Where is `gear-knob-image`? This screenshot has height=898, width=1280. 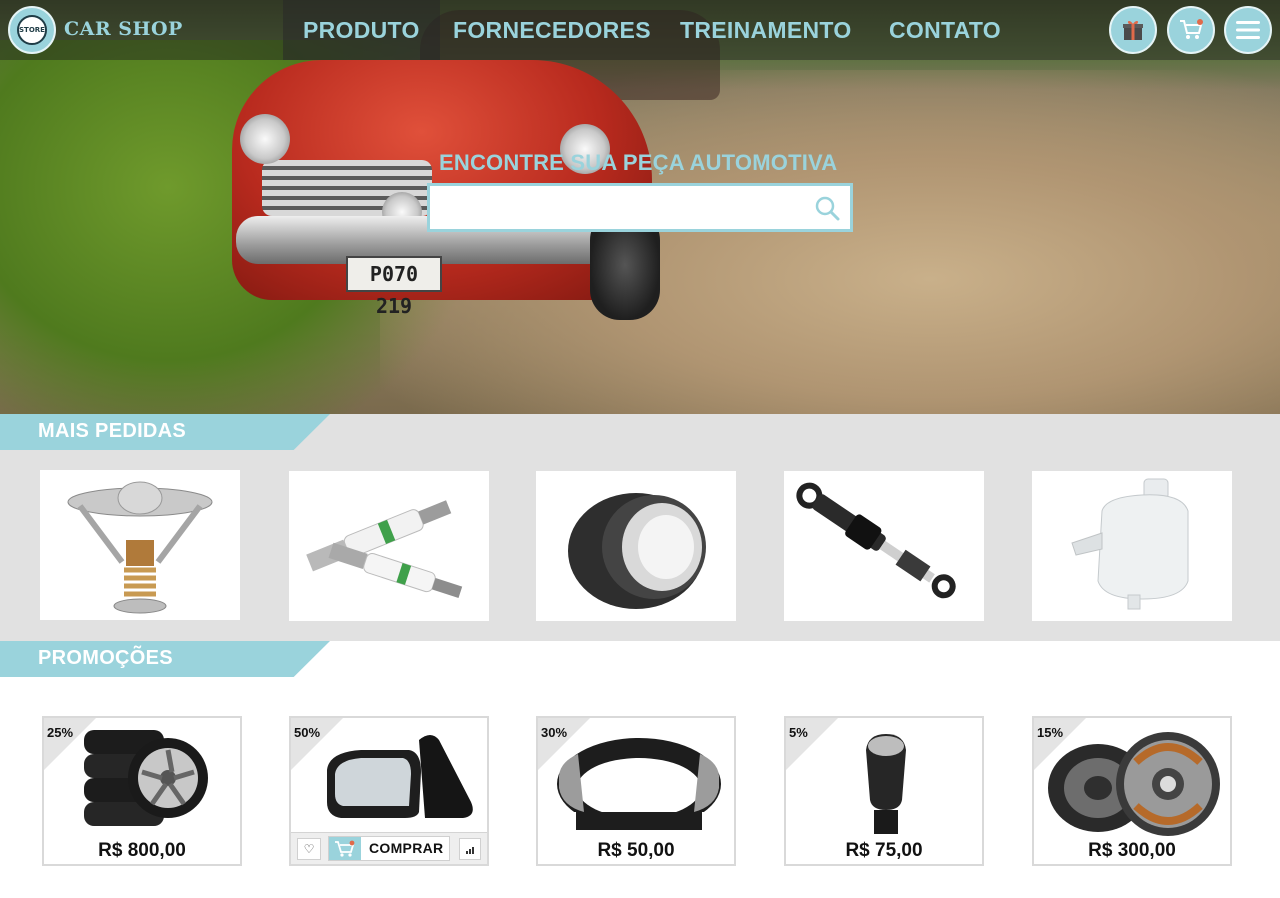
gear-knob-image is located at coordinates (886, 784).